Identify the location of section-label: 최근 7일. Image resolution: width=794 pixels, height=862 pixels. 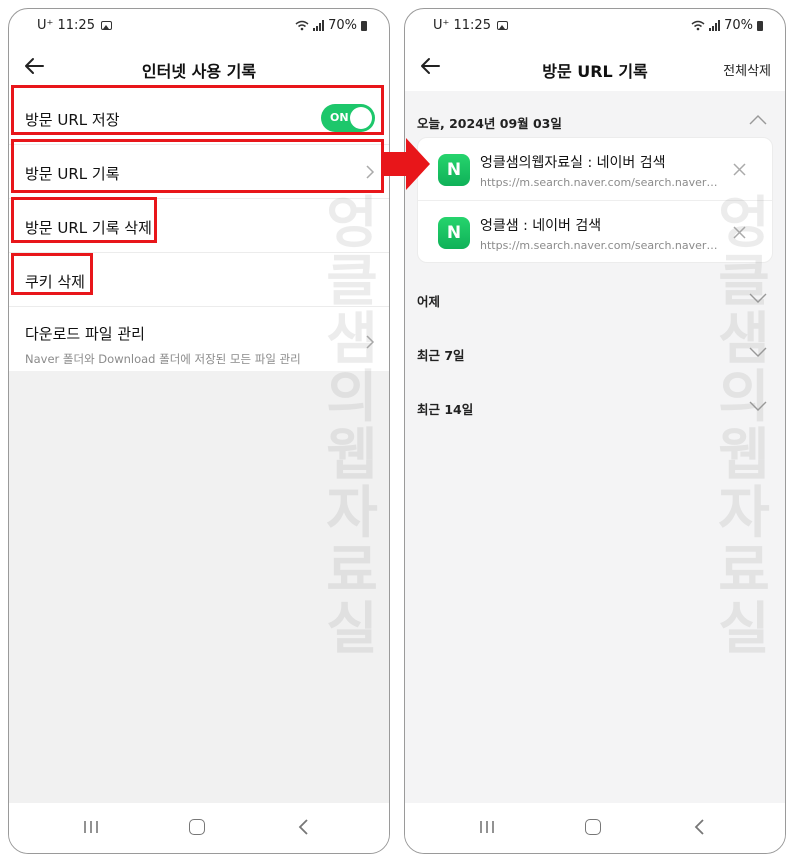
(441, 355).